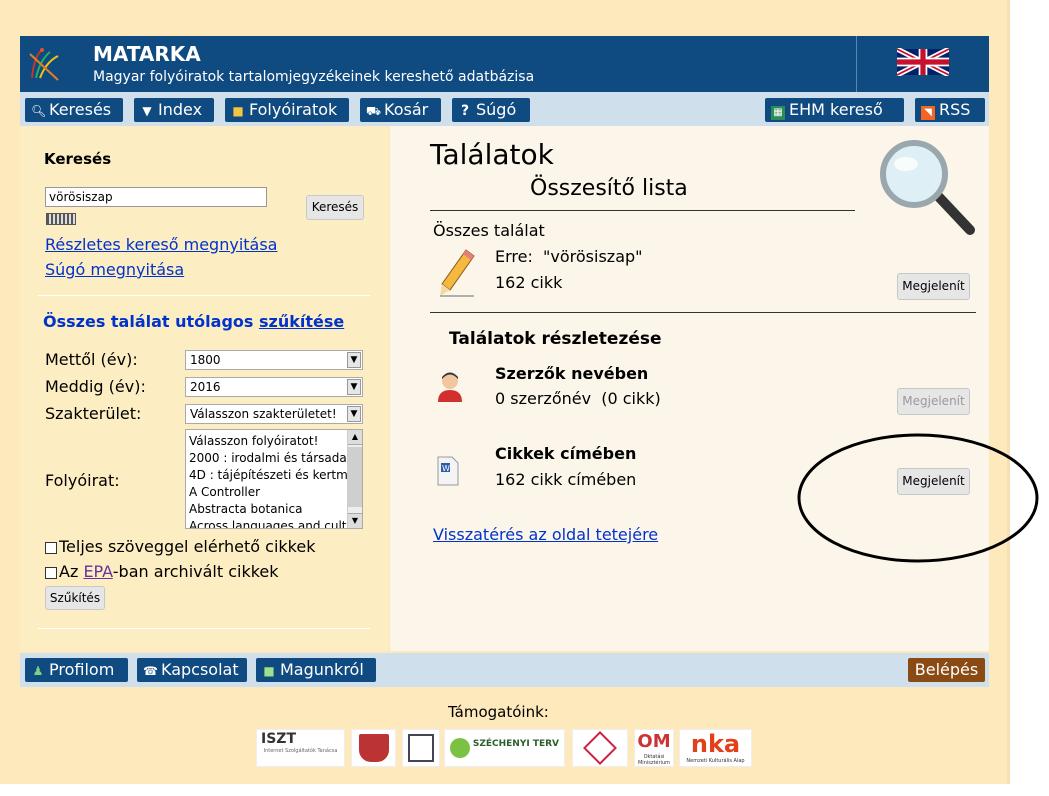 This screenshot has height=796, width=1049. What do you see at coordinates (373, 748) in the screenshot?
I see `sponsor-crest-logo` at bounding box center [373, 748].